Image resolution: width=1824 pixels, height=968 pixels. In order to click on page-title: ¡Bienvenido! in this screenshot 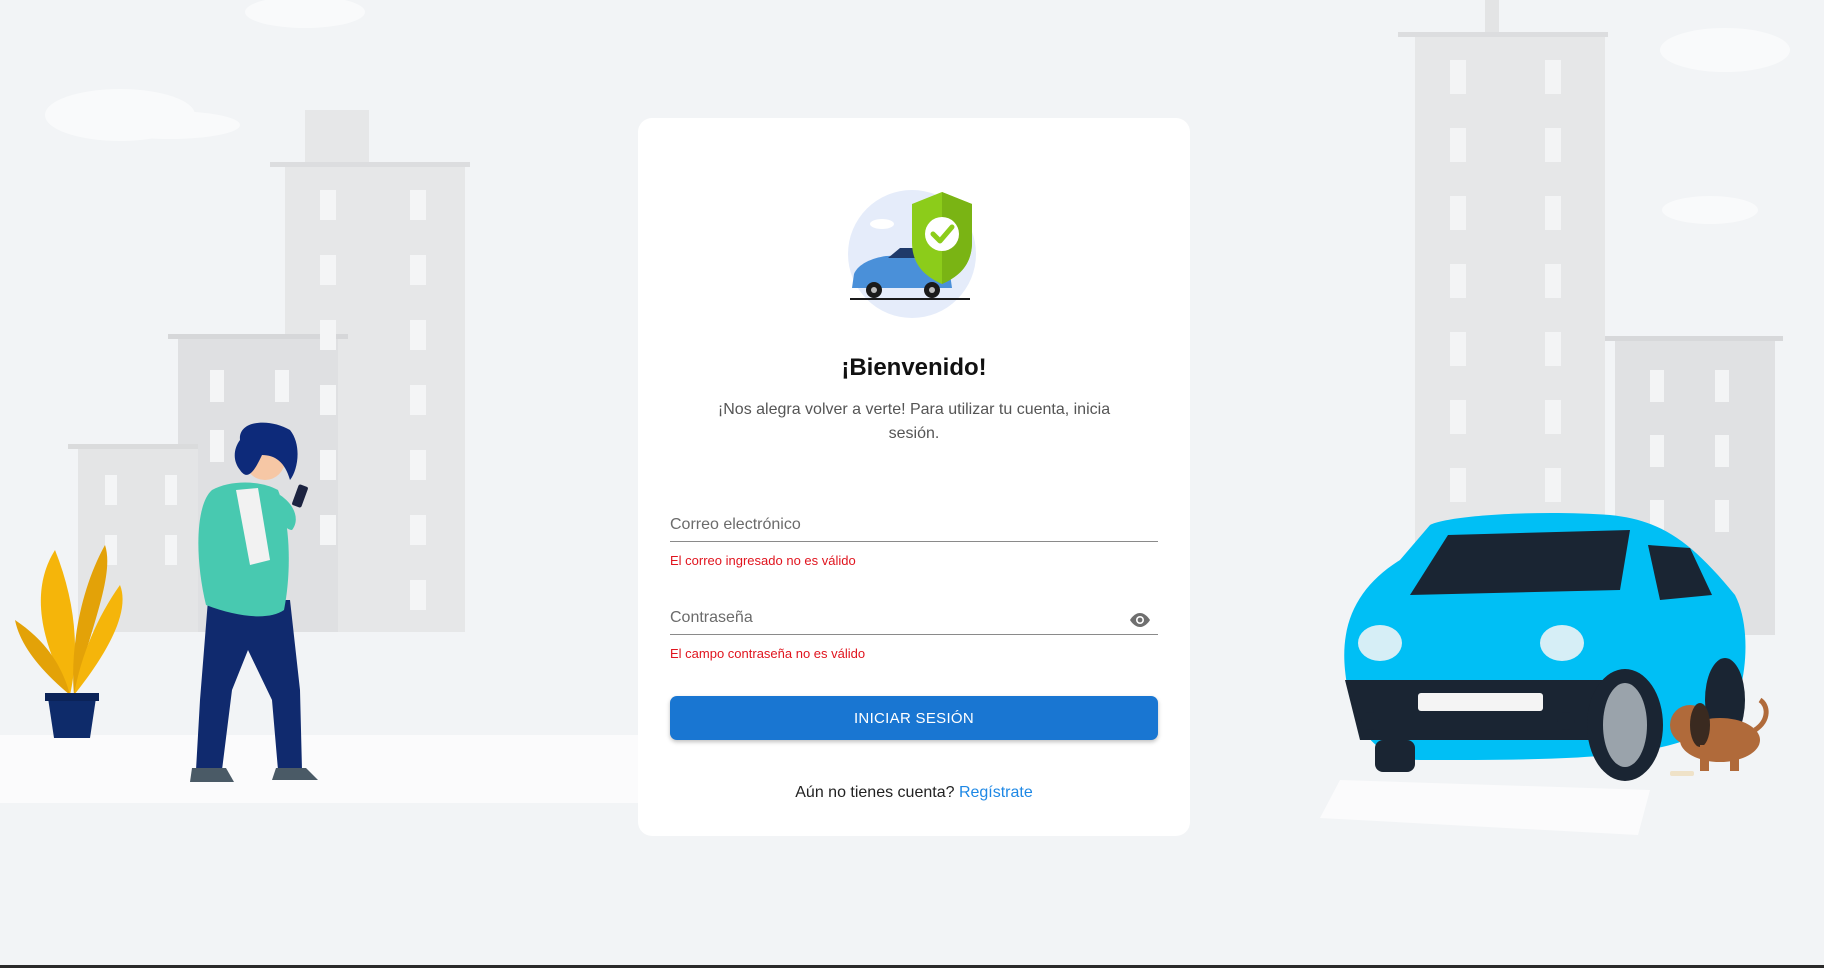, I will do `click(914, 367)`.